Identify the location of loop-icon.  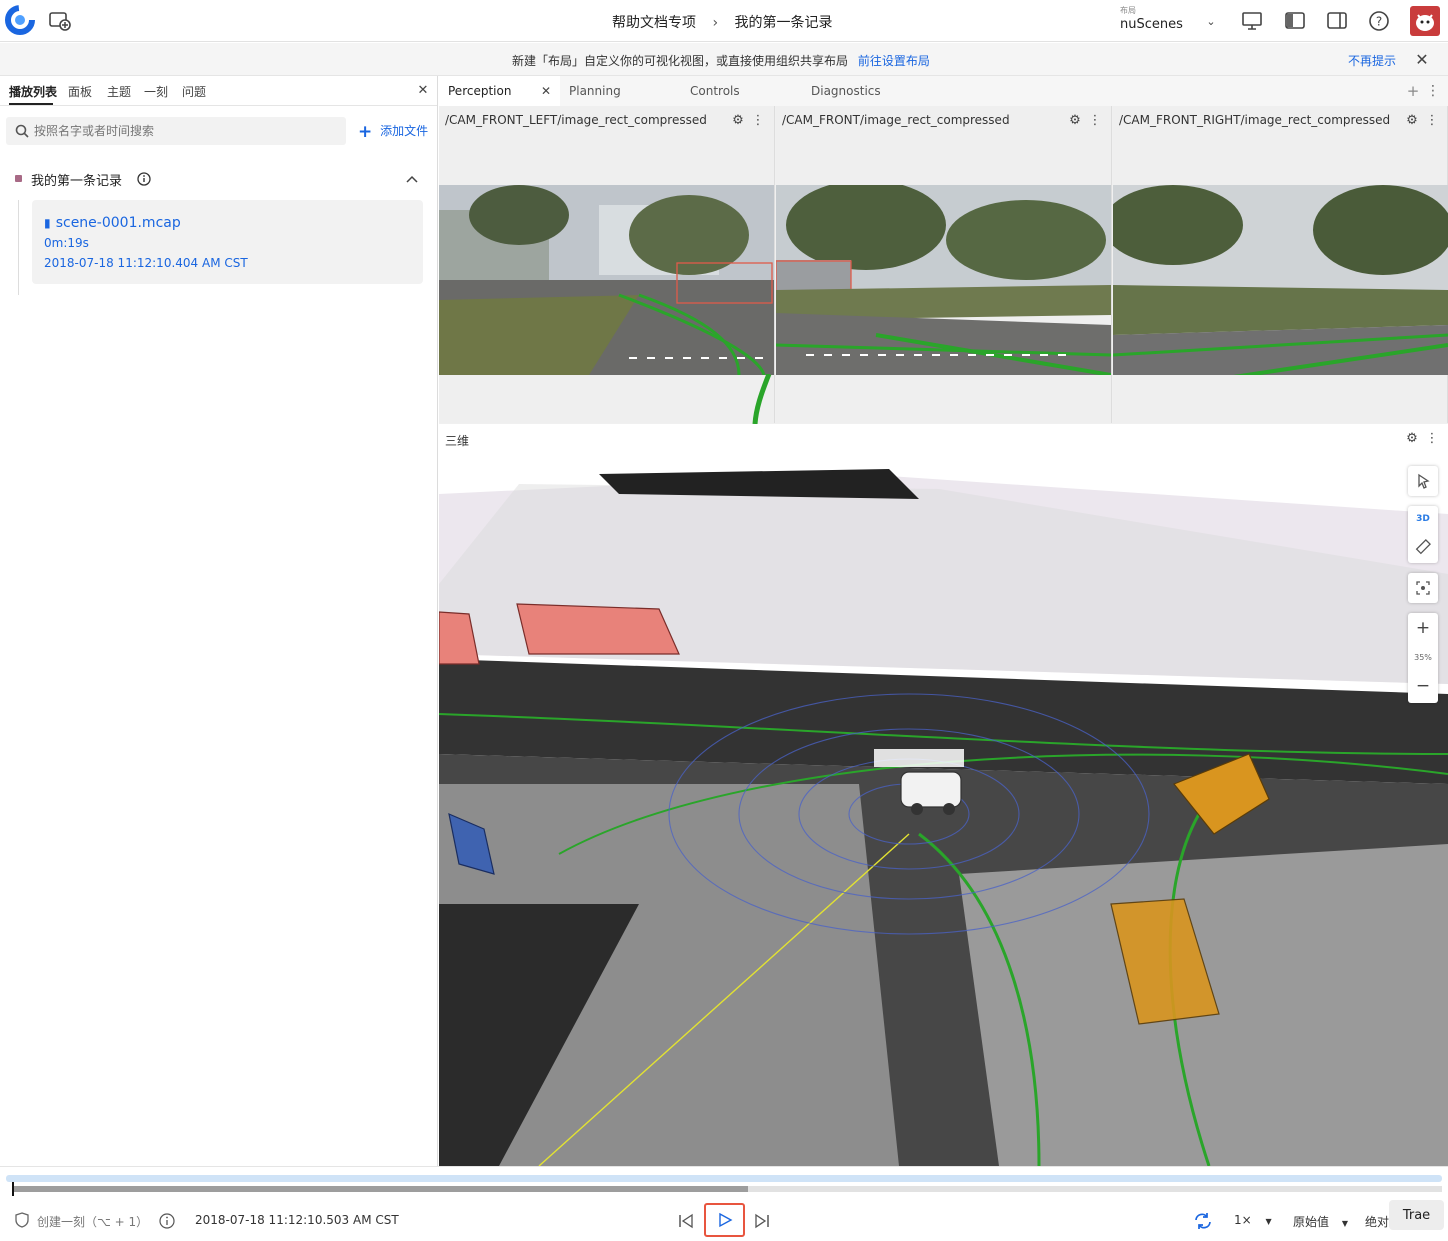
(1203, 1221).